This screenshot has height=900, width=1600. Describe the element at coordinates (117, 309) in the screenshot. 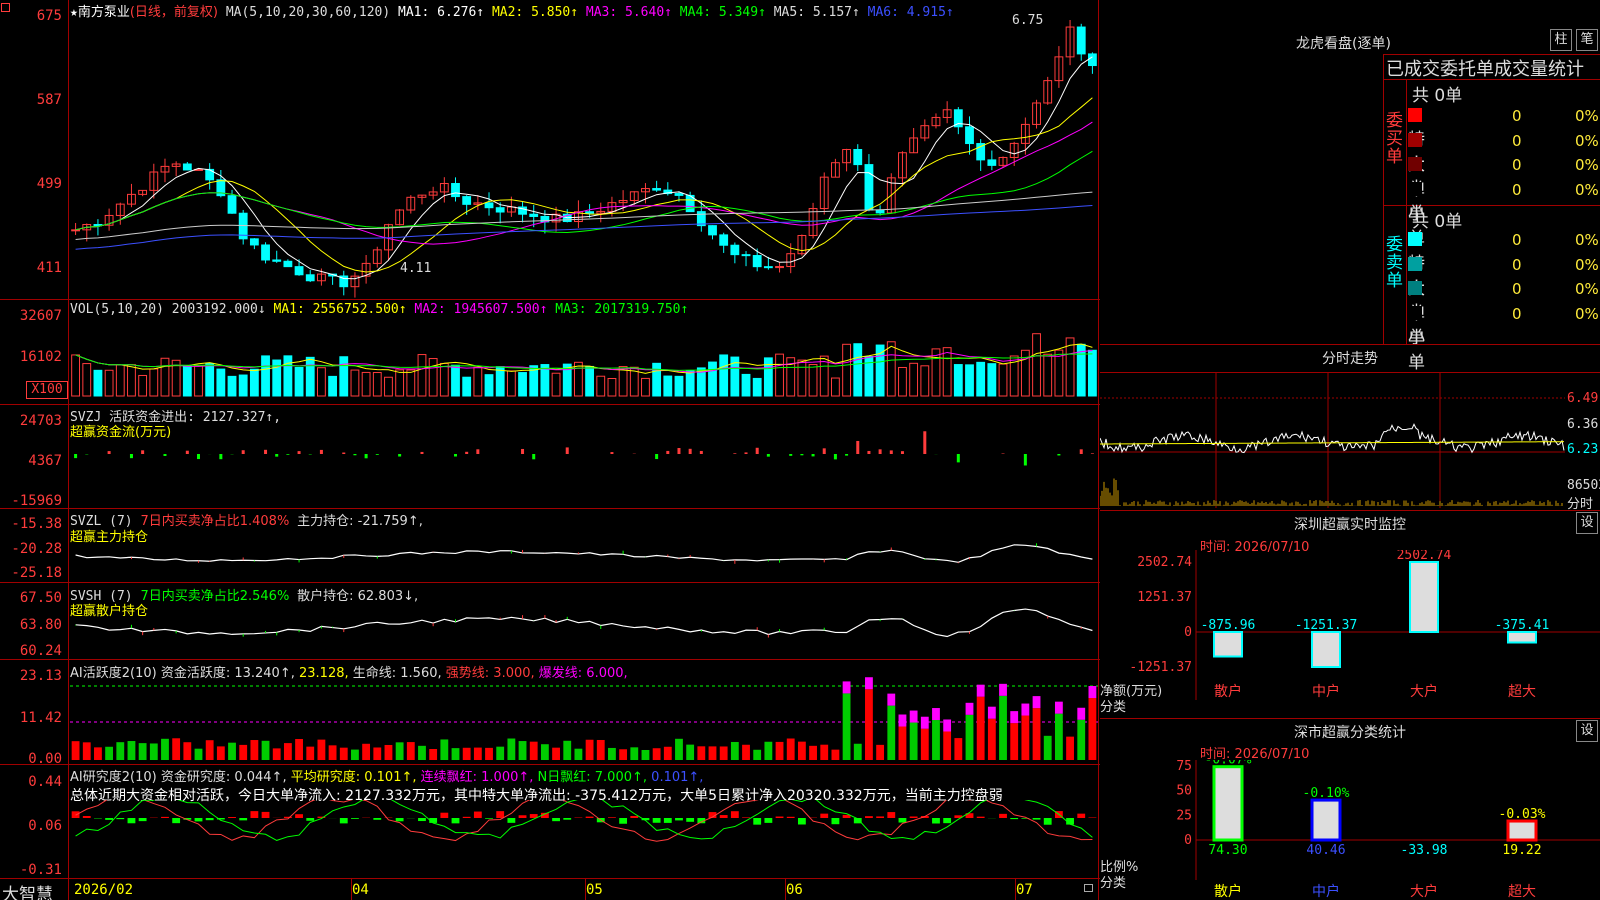

I see `vol-title: VOL(5,10,20)` at that location.